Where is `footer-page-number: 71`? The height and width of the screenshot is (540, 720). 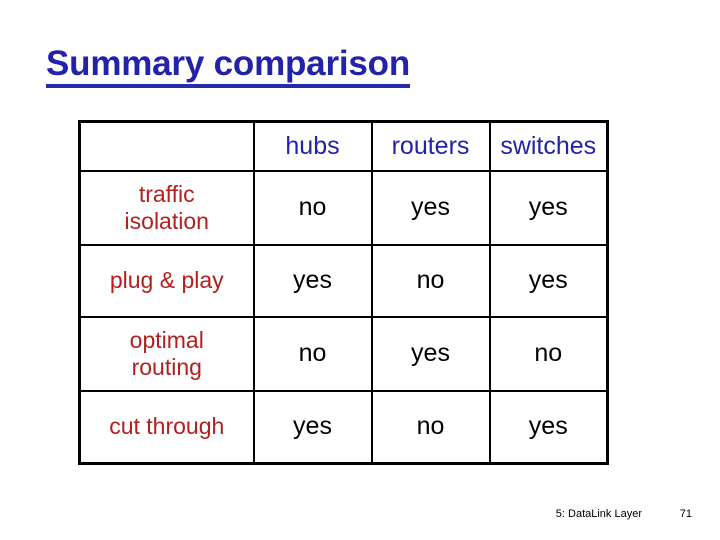
footer-page-number: 71 is located at coordinates (685, 514).